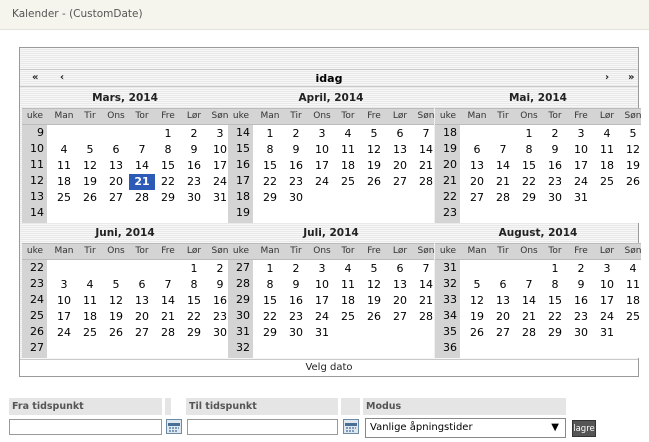 The height and width of the screenshot is (442, 649). I want to click on save-button: lagre, so click(584, 428).